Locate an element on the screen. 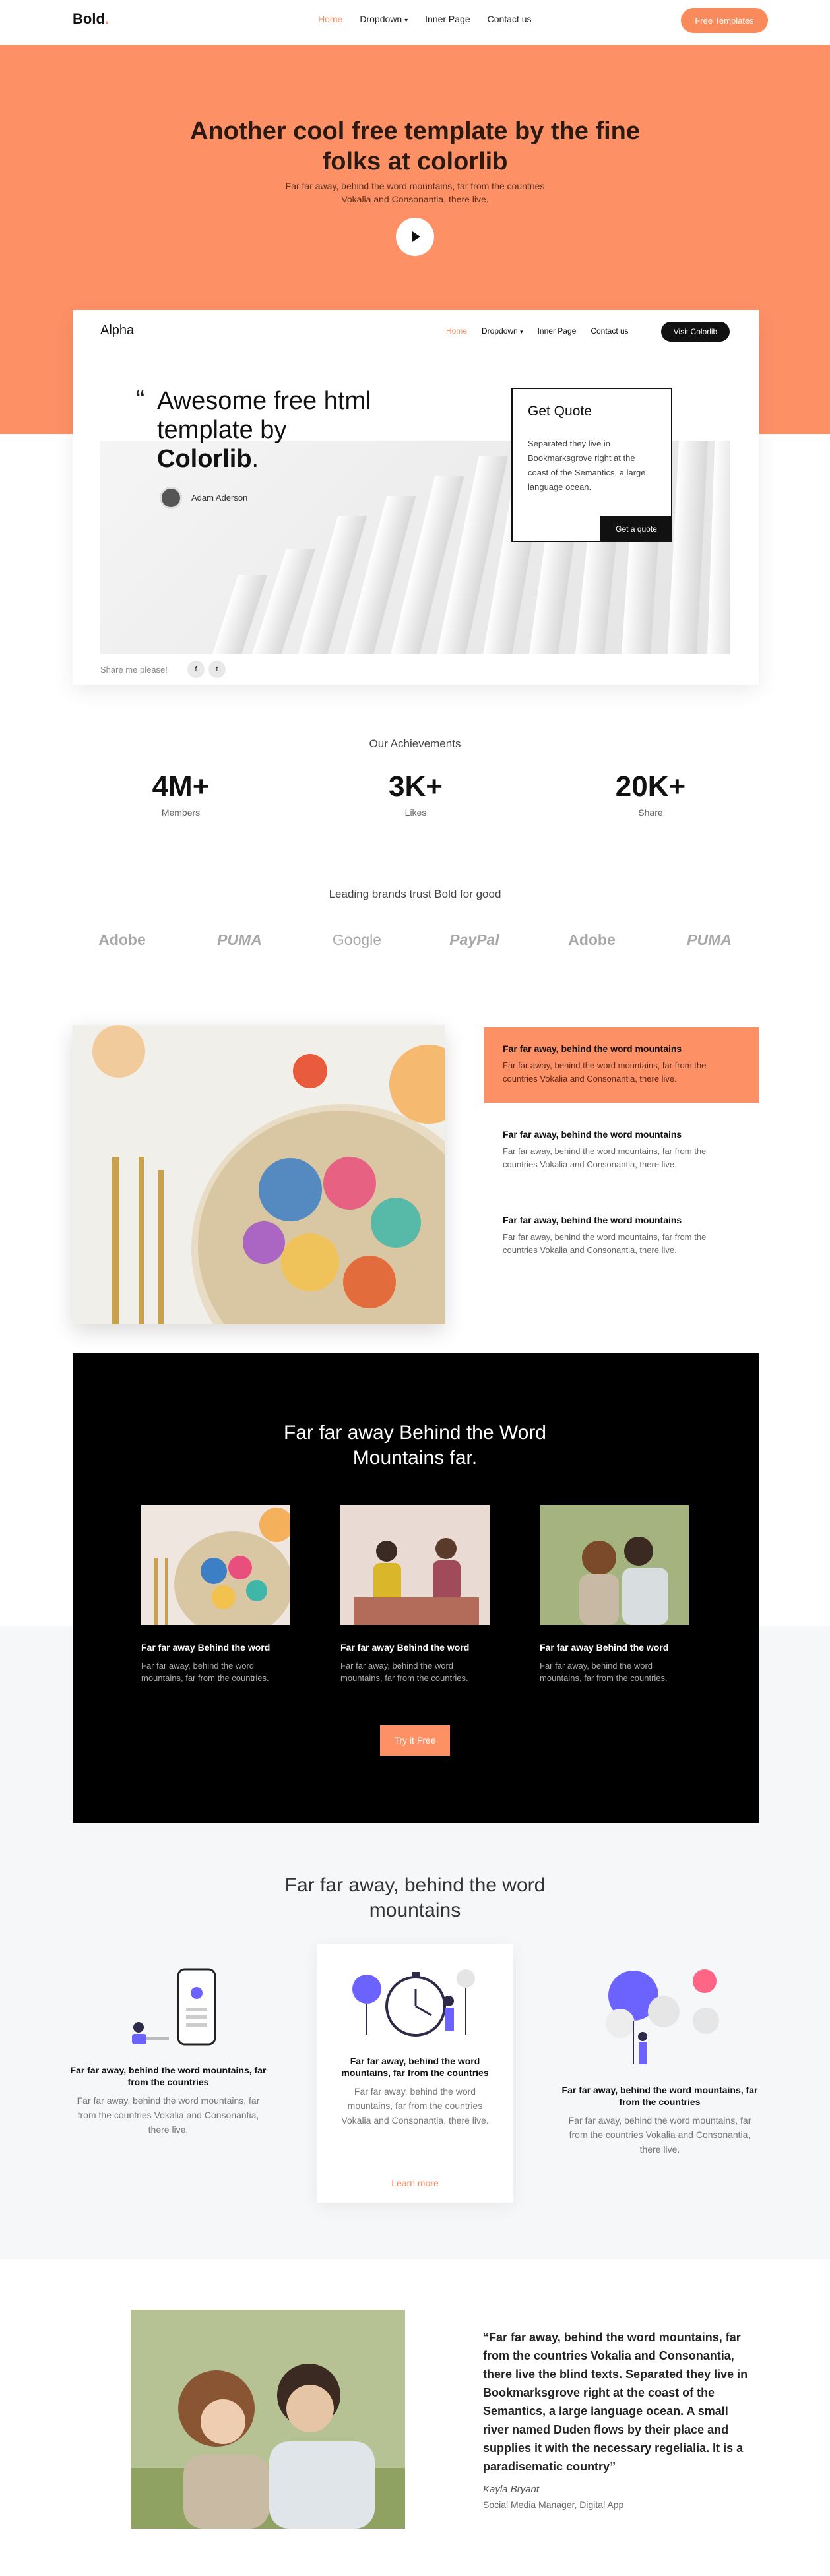 The image size is (830, 2576). author-name: Adam Aderson is located at coordinates (219, 498).